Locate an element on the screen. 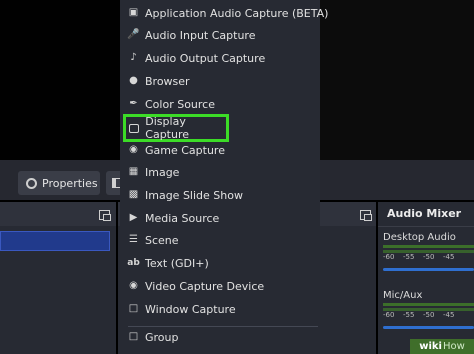 The height and width of the screenshot is (354, 474). menu-item-label: Text (GDI+) is located at coordinates (177, 263).